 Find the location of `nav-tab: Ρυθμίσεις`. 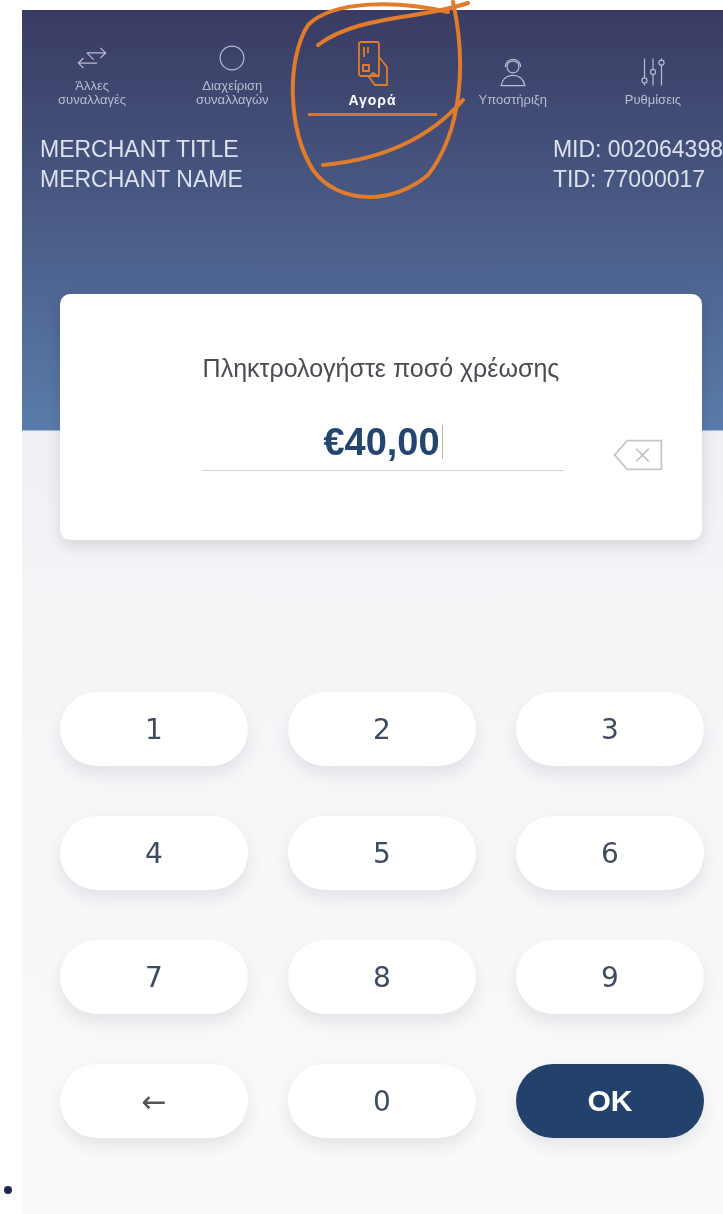

nav-tab: Ρυθμίσεις is located at coordinates (652, 63).